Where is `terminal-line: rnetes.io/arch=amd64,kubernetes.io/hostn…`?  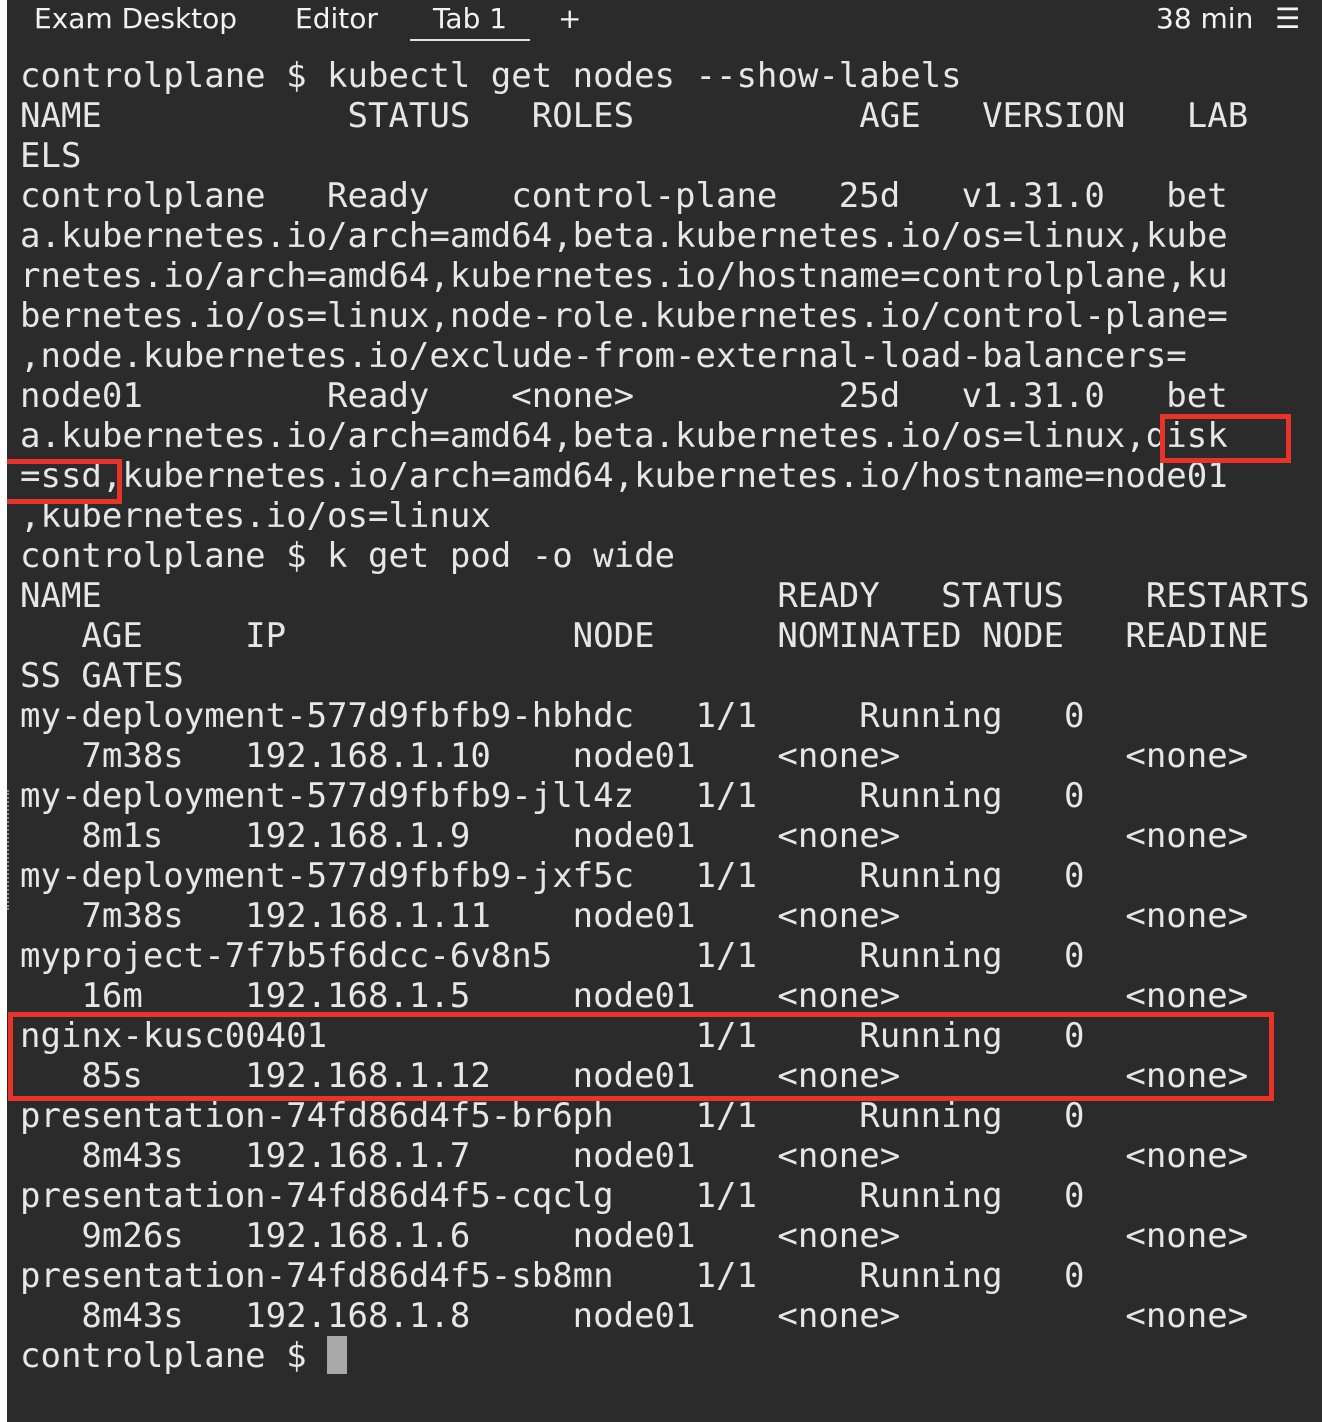
terminal-line: rnetes.io/arch=amd64,kubernetes.io/hostn… is located at coordinates (624, 276).